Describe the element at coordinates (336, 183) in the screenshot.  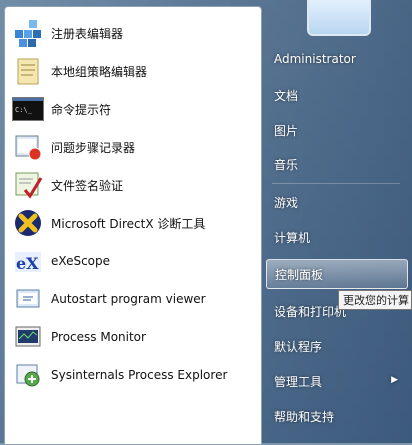
I see `places-separator` at that location.